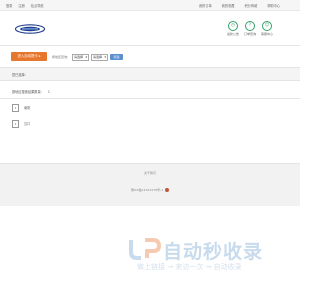  What do you see at coordinates (27, 124) in the screenshot?
I see `list-item-name: 汉口` at bounding box center [27, 124].